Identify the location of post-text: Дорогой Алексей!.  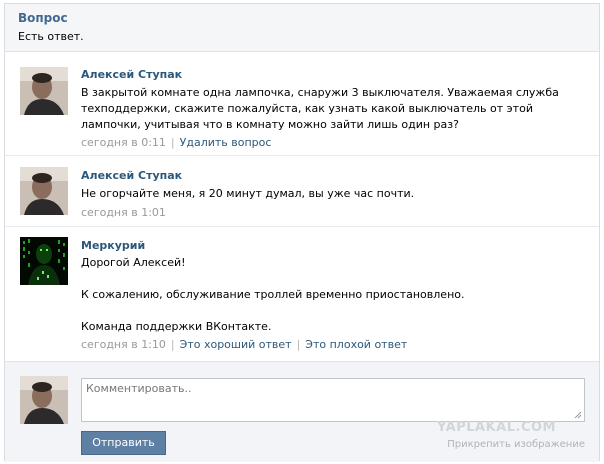
(133, 262).